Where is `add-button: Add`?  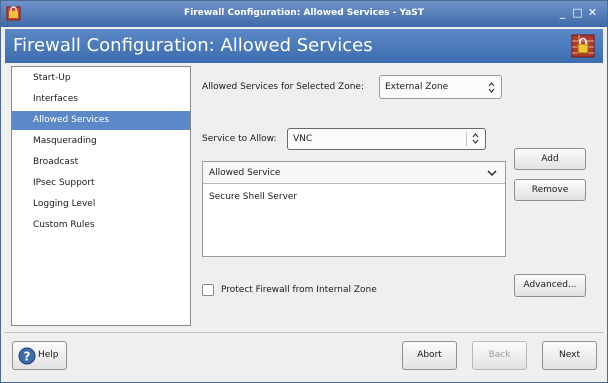 add-button: Add is located at coordinates (550, 159).